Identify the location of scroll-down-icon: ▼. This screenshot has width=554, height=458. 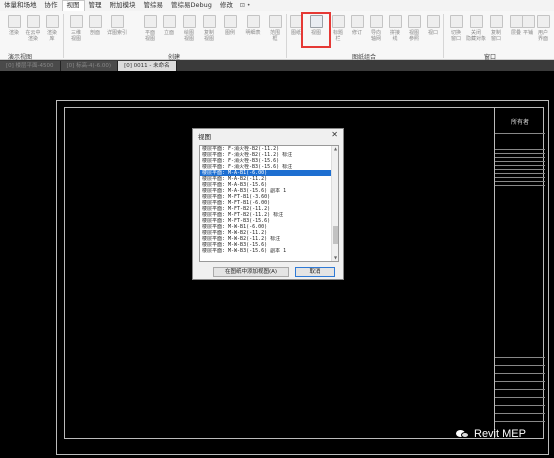
(335, 258).